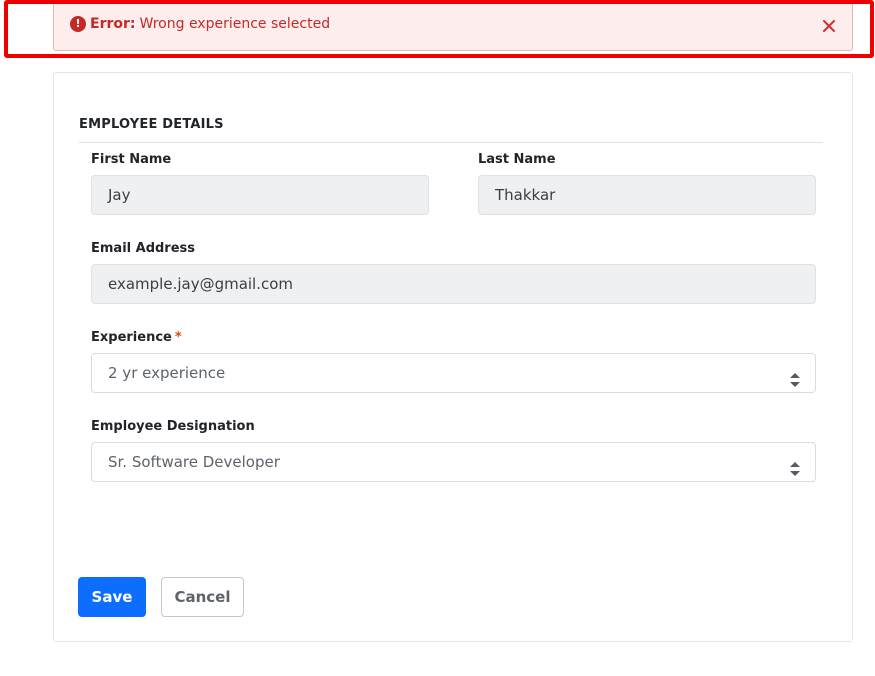 The width and height of the screenshot is (875, 676). Describe the element at coordinates (167, 373) in the screenshot. I see `experience-selected-value: 2 yr experience` at that location.